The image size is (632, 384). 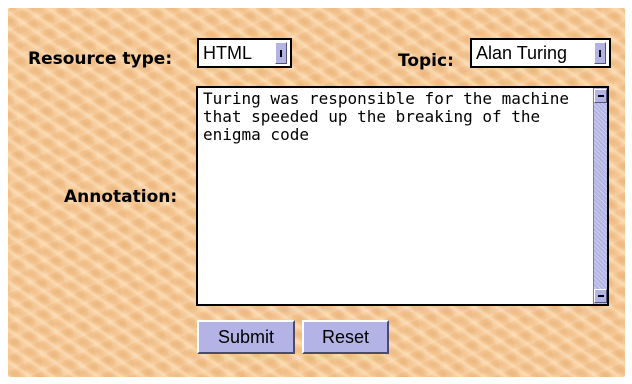 I want to click on topic-select: Alan Turing, so click(x=540, y=53).